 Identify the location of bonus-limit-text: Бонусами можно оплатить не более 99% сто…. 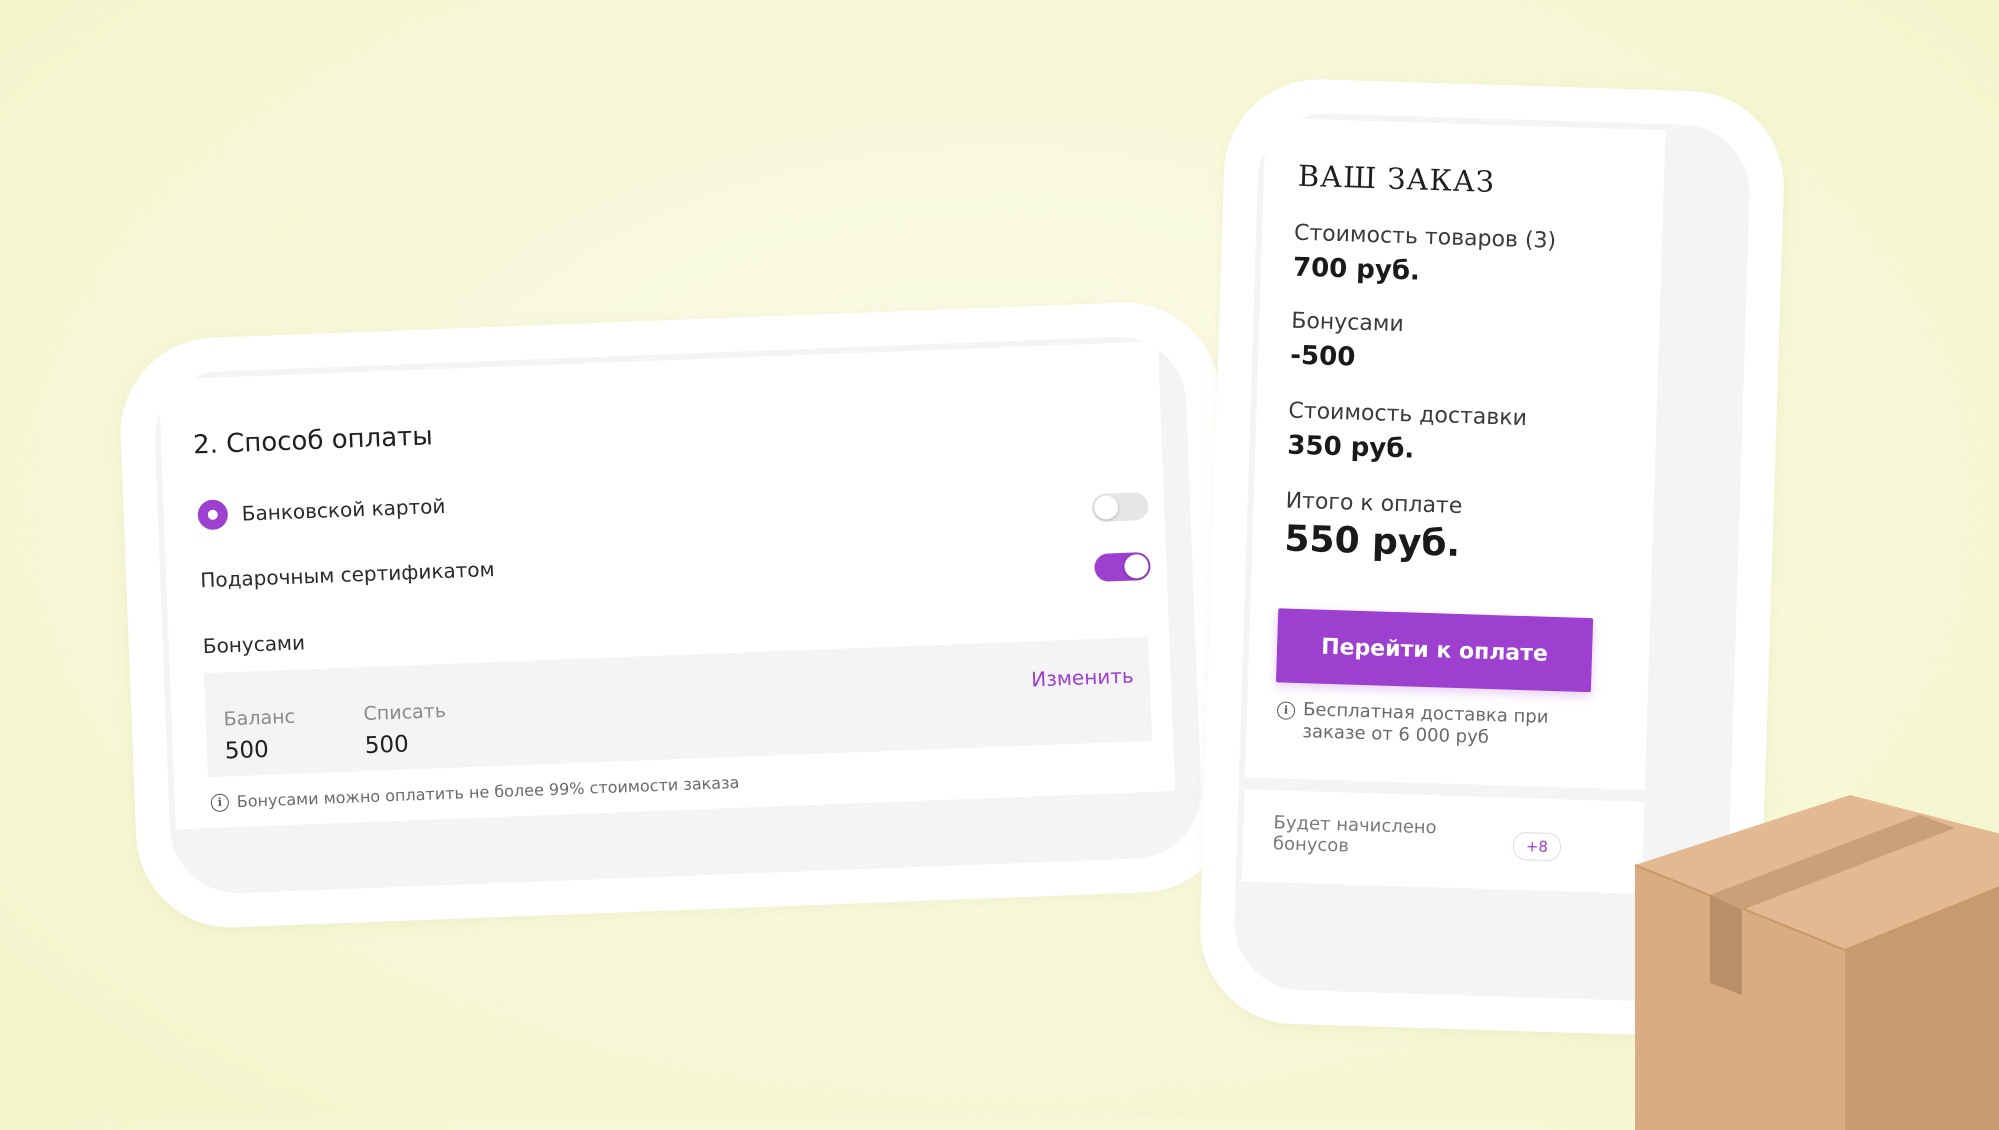
(488, 792).